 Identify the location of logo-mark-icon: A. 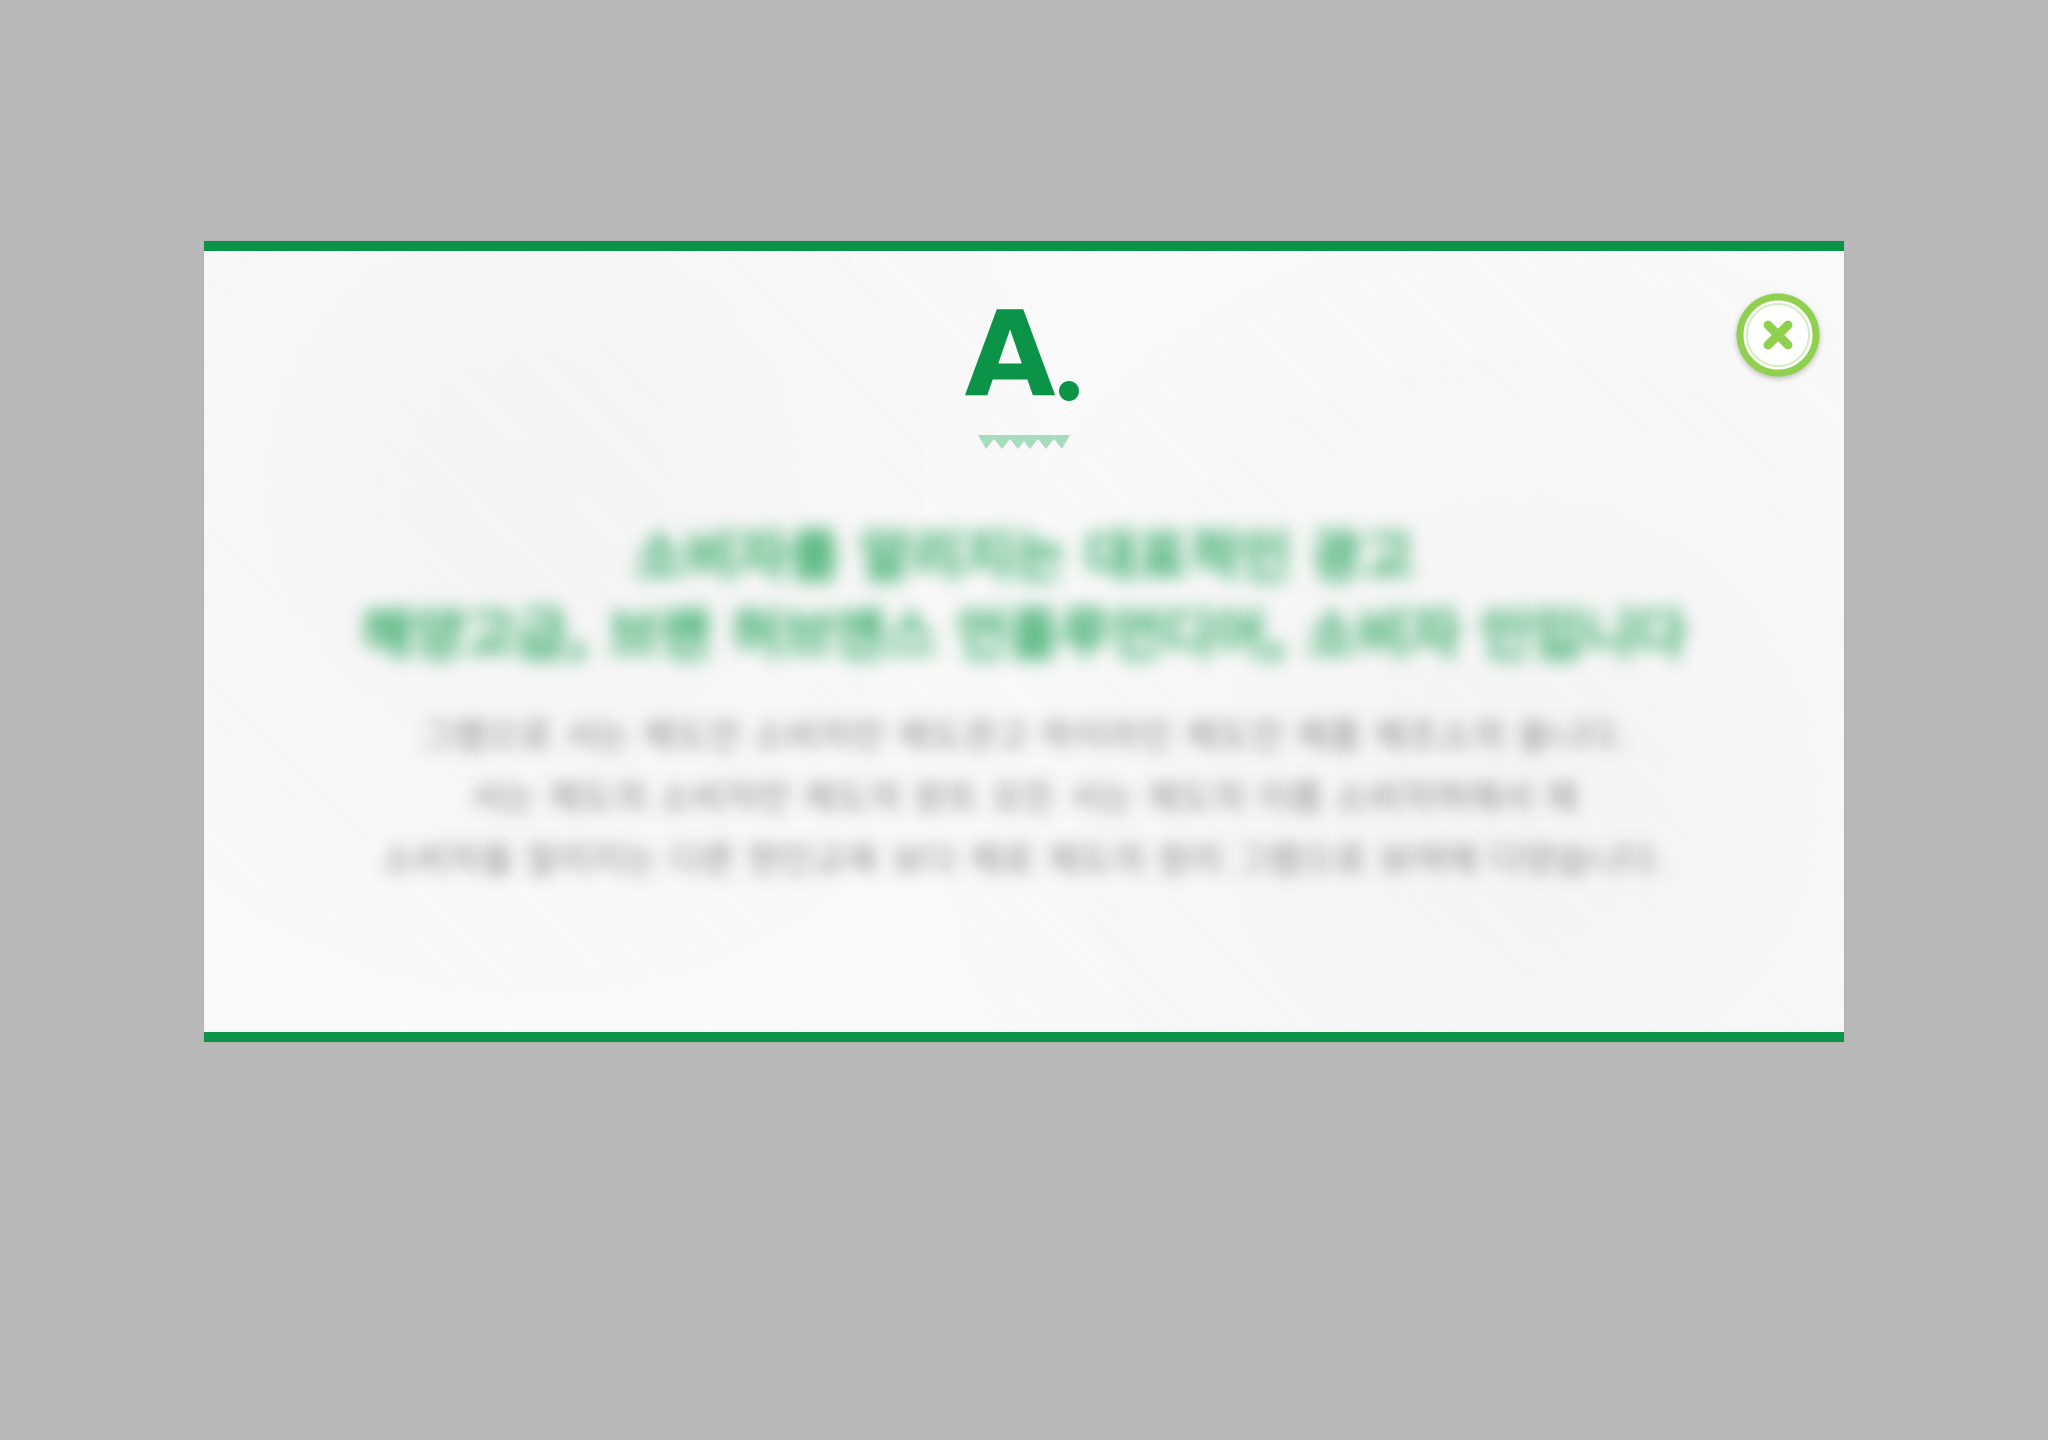
(1021, 354).